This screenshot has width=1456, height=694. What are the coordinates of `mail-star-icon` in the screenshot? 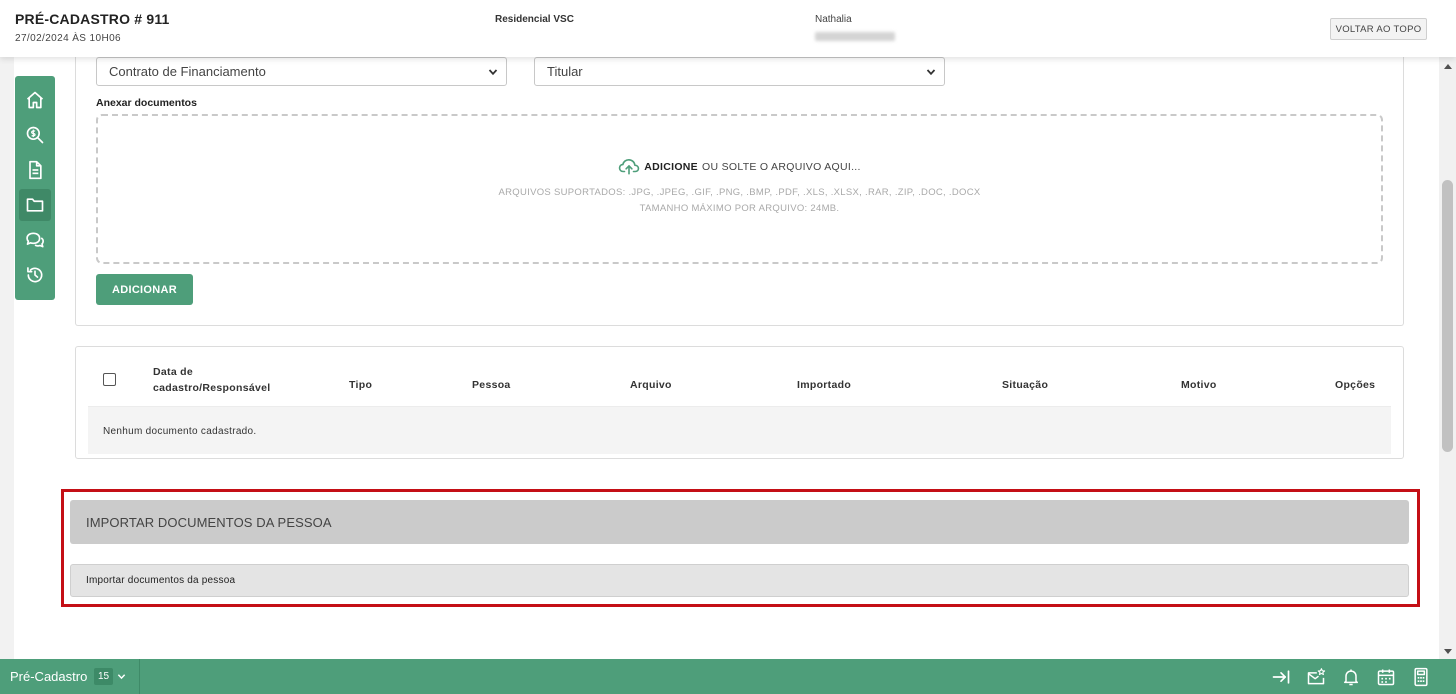 It's located at (1316, 677).